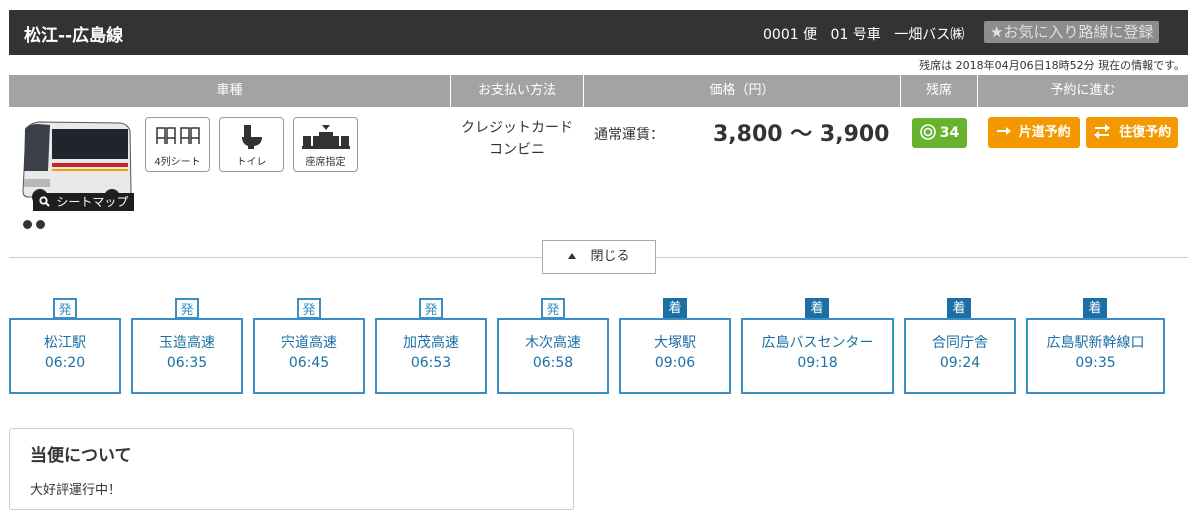 The image size is (1199, 520). What do you see at coordinates (74, 36) in the screenshot?
I see `route-title: 松江--広島線` at bounding box center [74, 36].